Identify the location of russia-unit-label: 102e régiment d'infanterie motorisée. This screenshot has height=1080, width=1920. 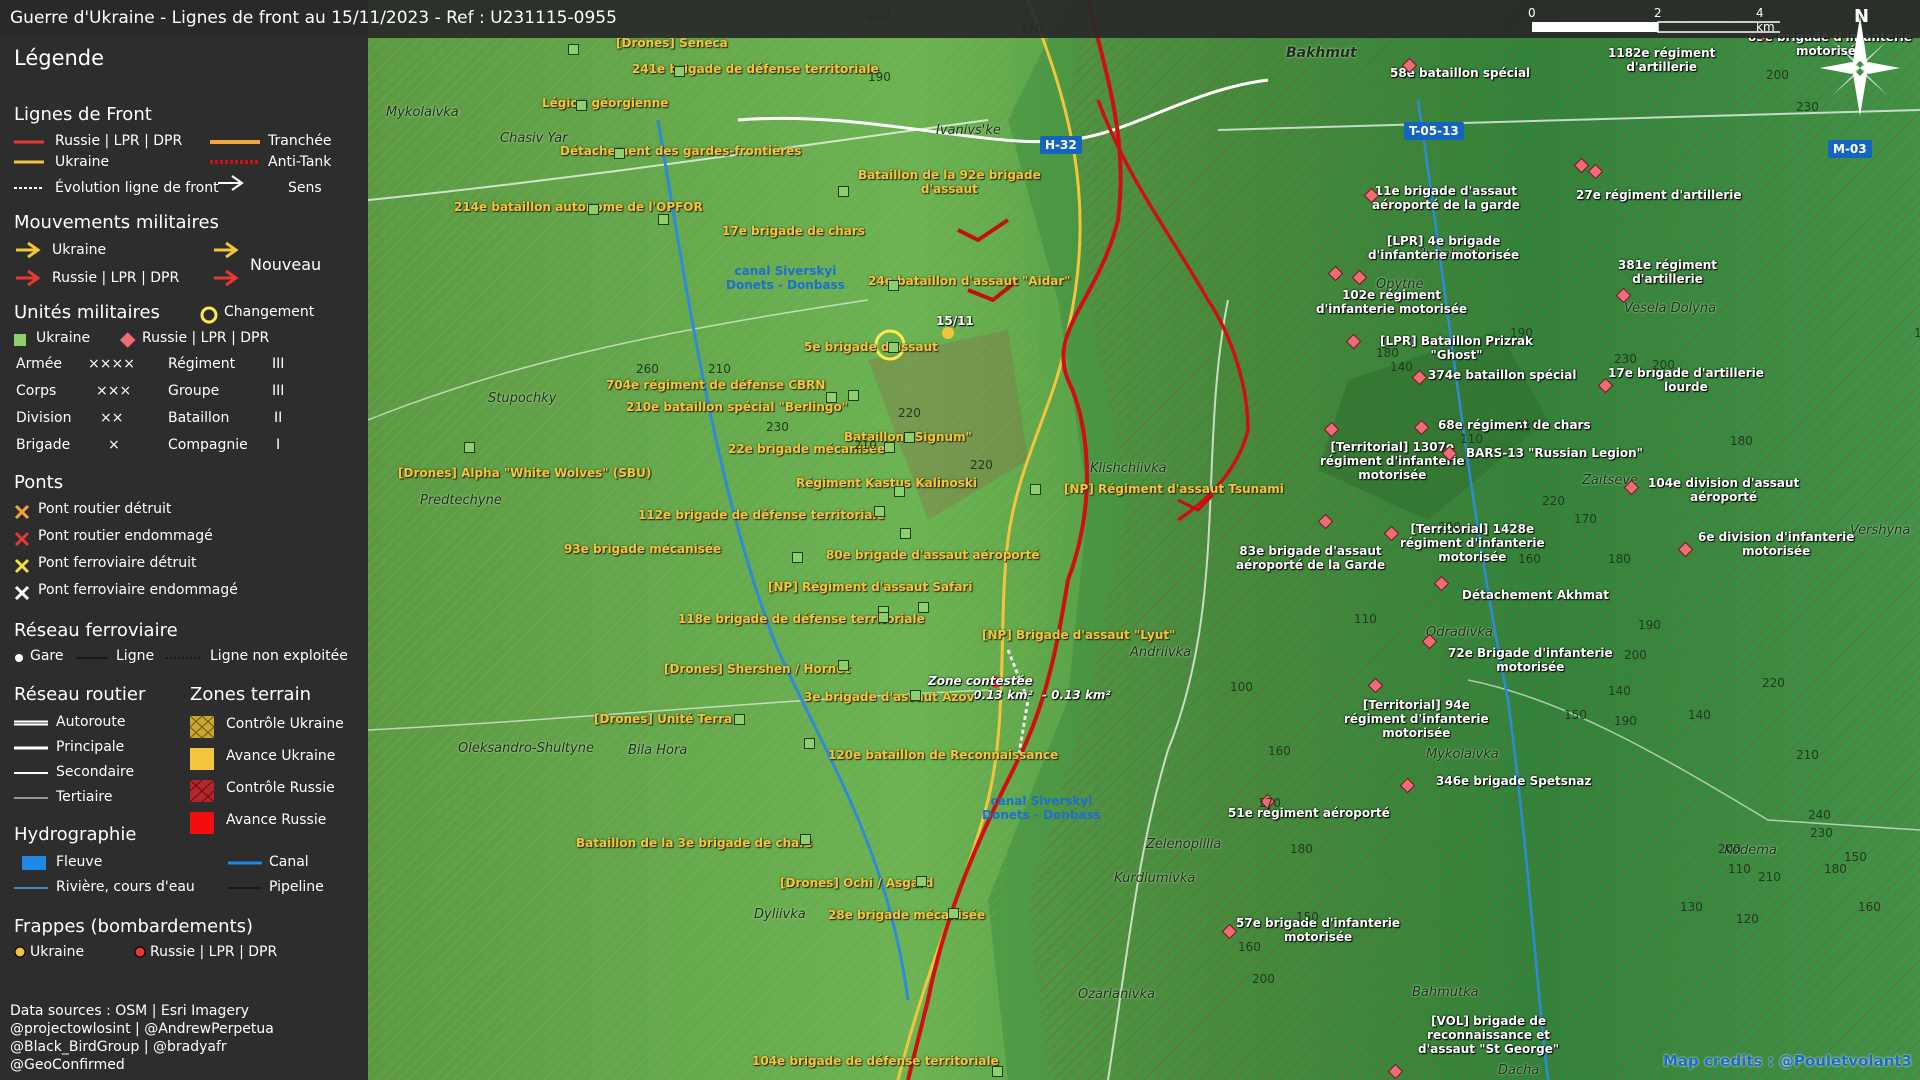
(1392, 302).